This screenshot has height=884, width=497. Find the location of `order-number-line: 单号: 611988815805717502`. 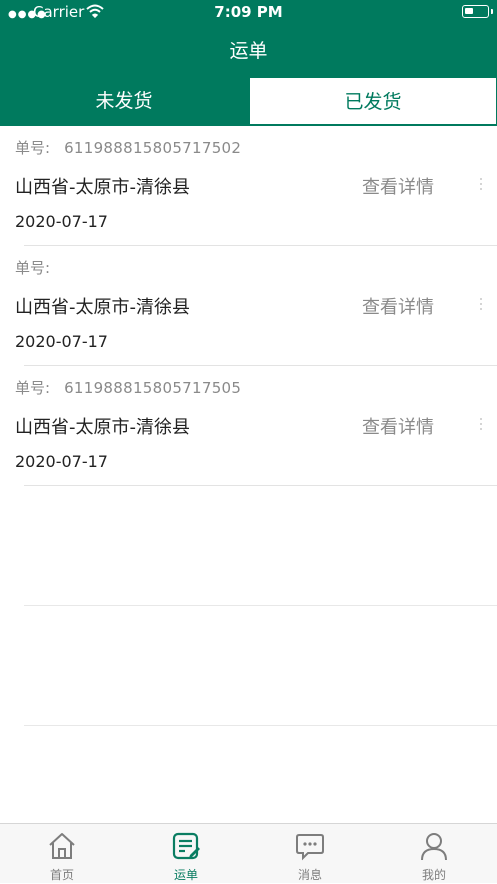

order-number-line: 单号: 611988815805717502 is located at coordinates (128, 147).